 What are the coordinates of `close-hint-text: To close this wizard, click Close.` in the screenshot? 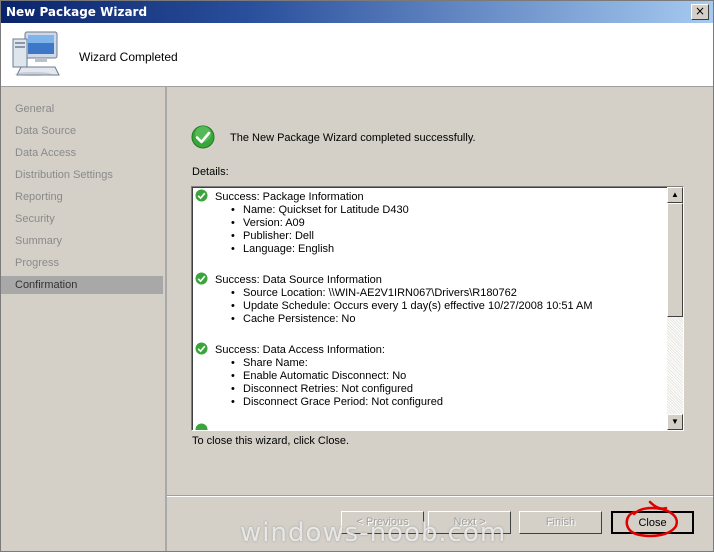 It's located at (271, 441).